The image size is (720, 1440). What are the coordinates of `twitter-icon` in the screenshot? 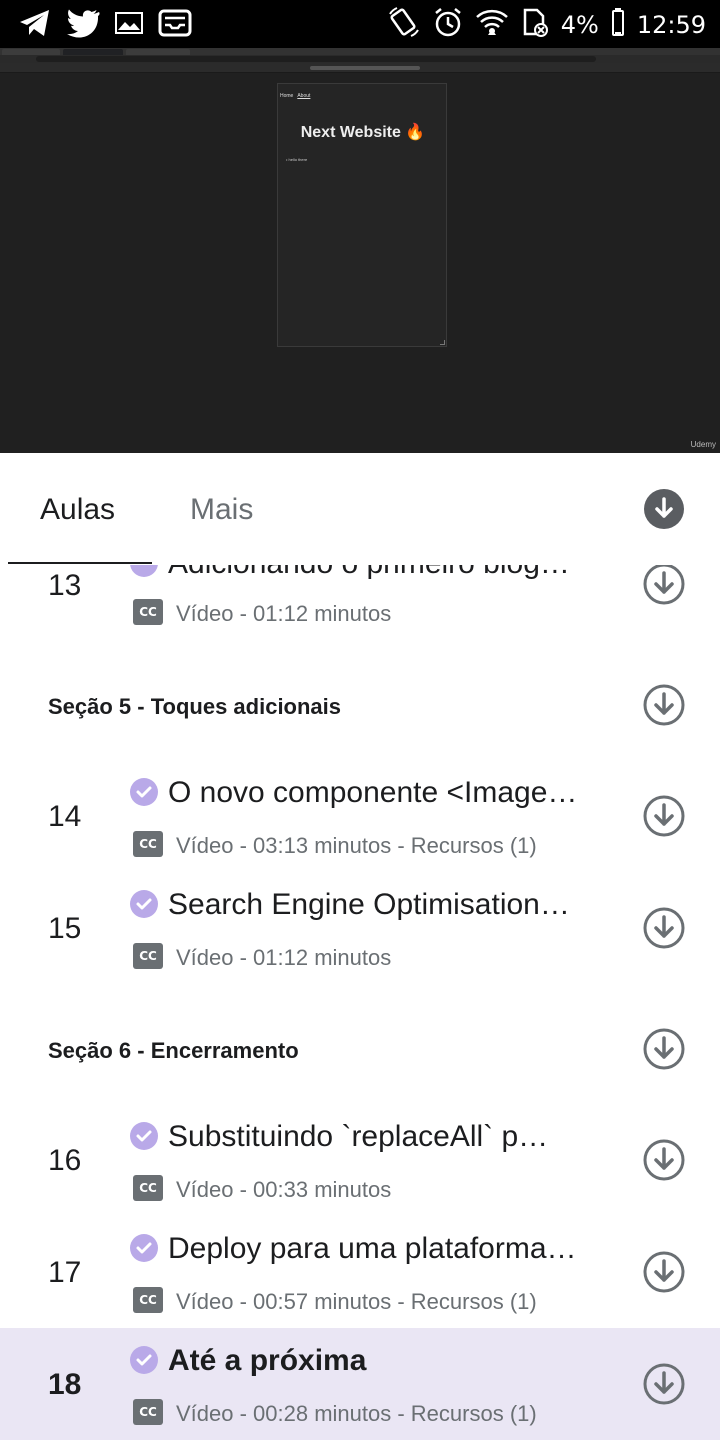 It's located at (83, 25).